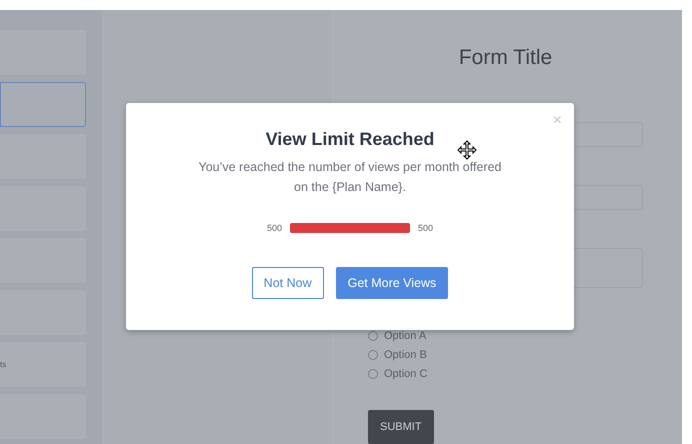 The width and height of the screenshot is (692, 444). I want to click on submit-button: SUBMIT, so click(401, 427).